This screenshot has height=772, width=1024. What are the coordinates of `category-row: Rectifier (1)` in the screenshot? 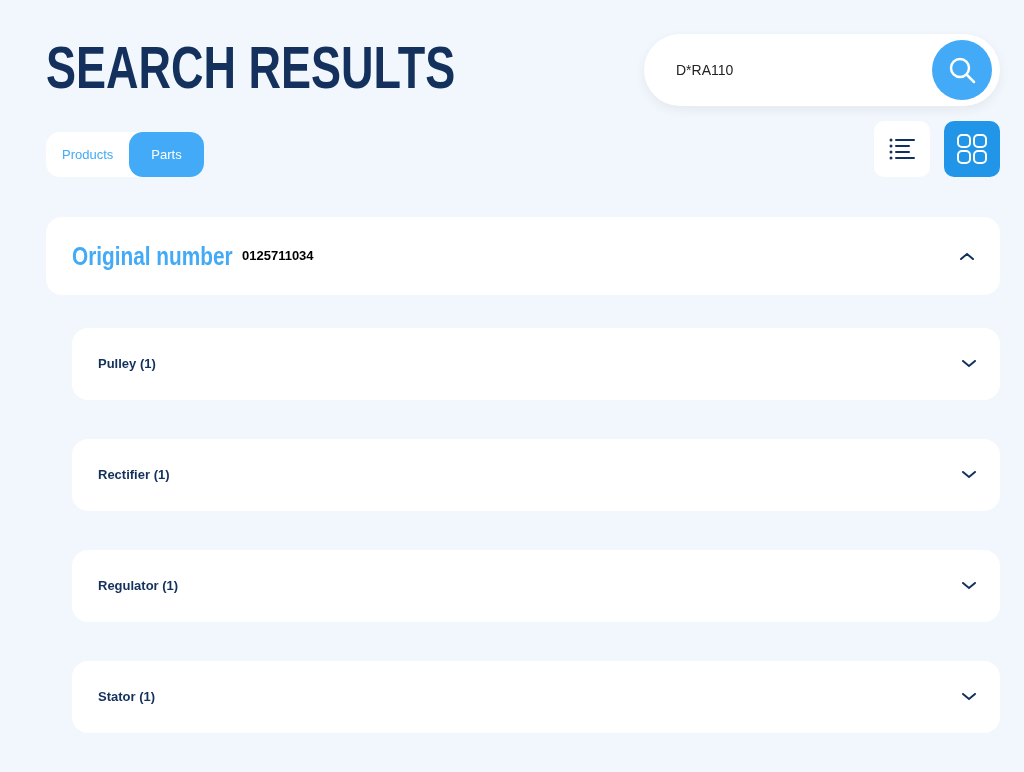 It's located at (536, 475).